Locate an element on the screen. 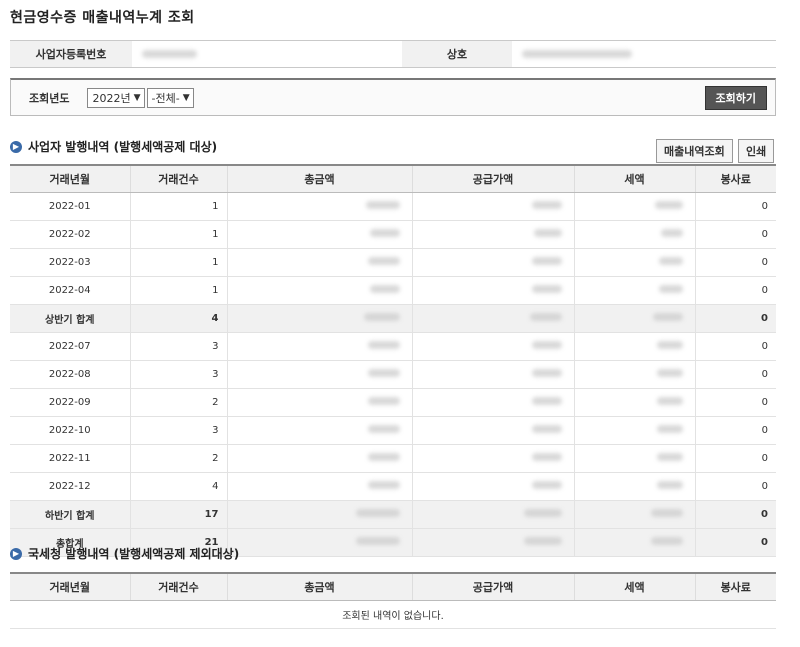 This screenshot has height=647, width=800. table-row: 2022-01 1 0 is located at coordinates (393, 206).